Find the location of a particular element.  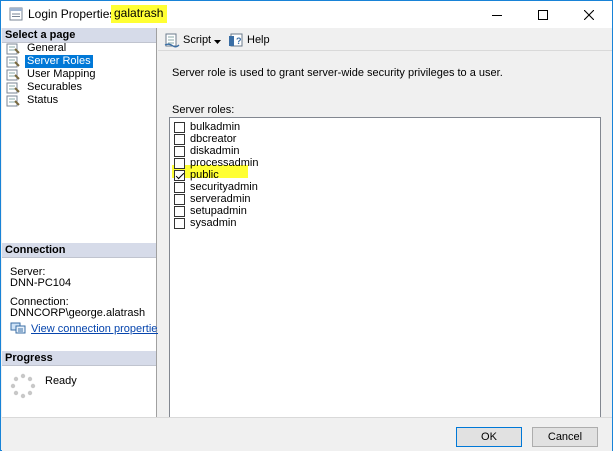

page-item-server-roles: Server Roles is located at coordinates (51, 61).